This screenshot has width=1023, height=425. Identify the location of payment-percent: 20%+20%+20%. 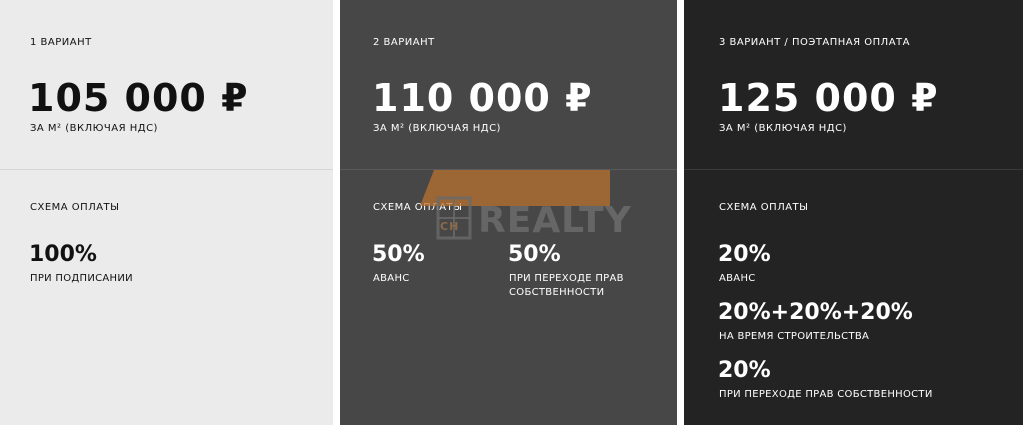
(815, 312).